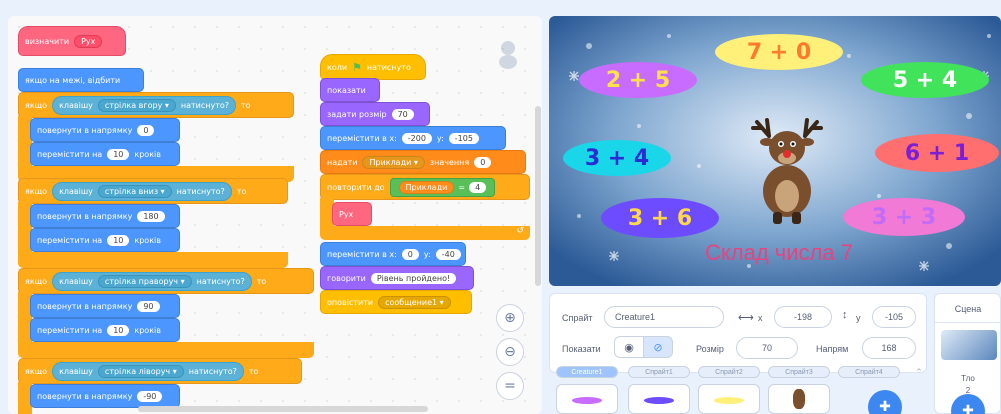  What do you see at coordinates (283, 409) in the screenshot?
I see `horizontal-scrollbar` at bounding box center [283, 409].